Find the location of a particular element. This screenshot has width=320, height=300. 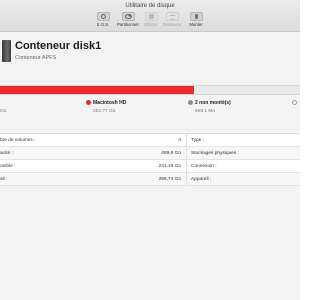

window-title: Utilitaire de disque is located at coordinates (150, 6).